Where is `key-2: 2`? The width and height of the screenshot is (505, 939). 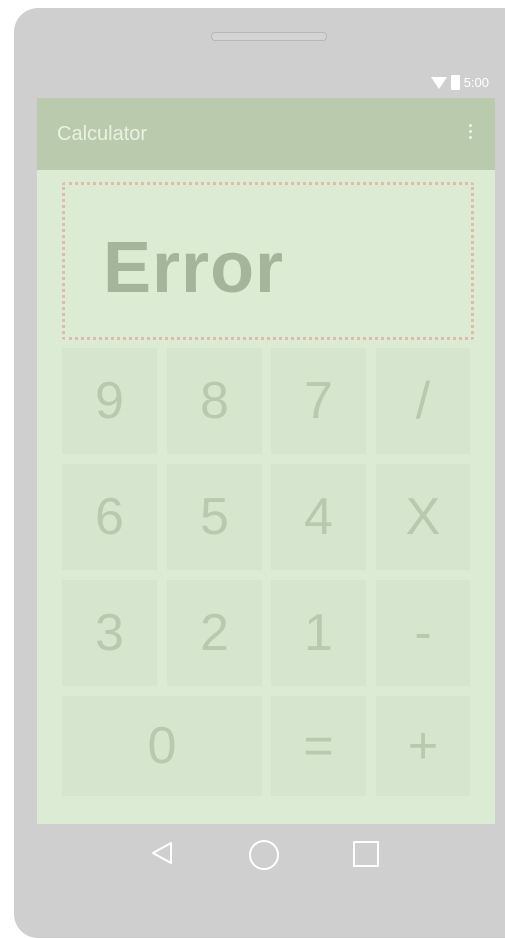 key-2: 2 is located at coordinates (214, 633).